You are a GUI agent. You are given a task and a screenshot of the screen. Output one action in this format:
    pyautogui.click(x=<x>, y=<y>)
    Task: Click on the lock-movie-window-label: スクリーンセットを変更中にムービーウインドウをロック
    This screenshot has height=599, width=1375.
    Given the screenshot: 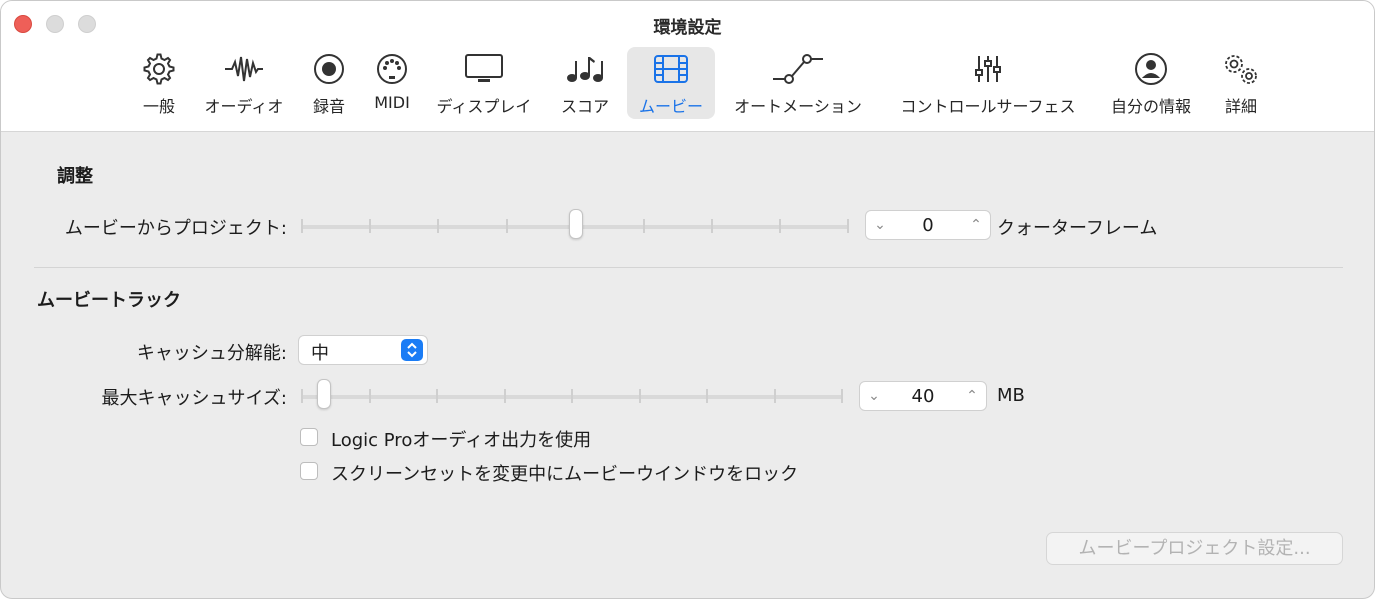 What is the action you would take?
    pyautogui.click(x=564, y=473)
    